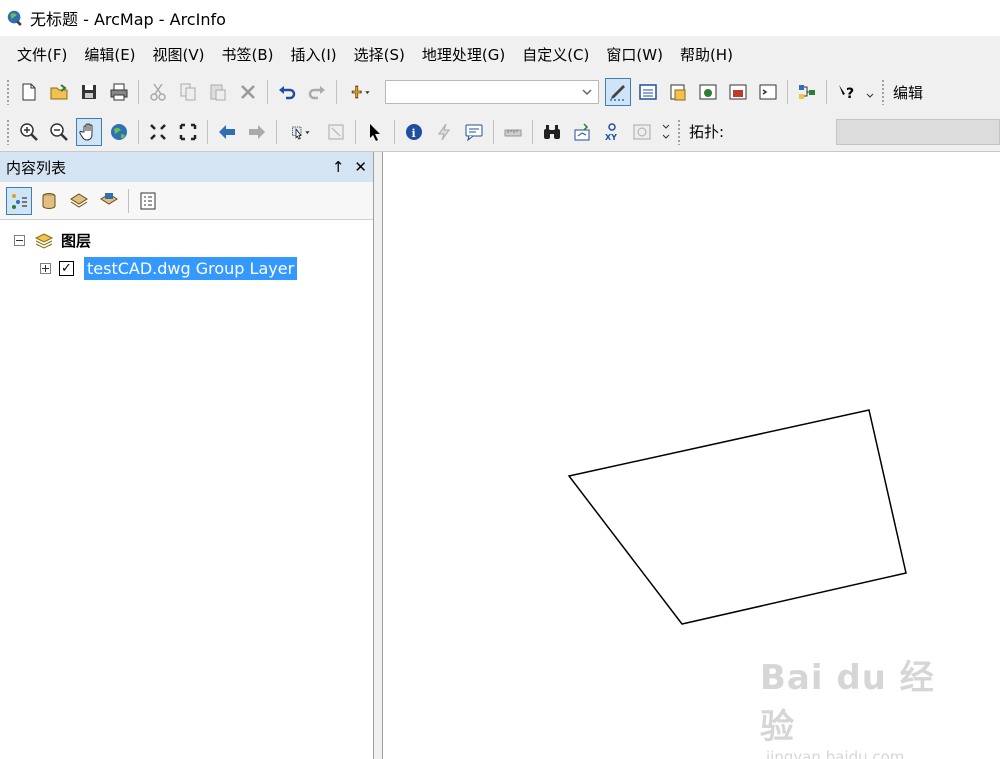 The image size is (1000, 759). Describe the element at coordinates (552, 132) in the screenshot. I see `find-button` at that location.